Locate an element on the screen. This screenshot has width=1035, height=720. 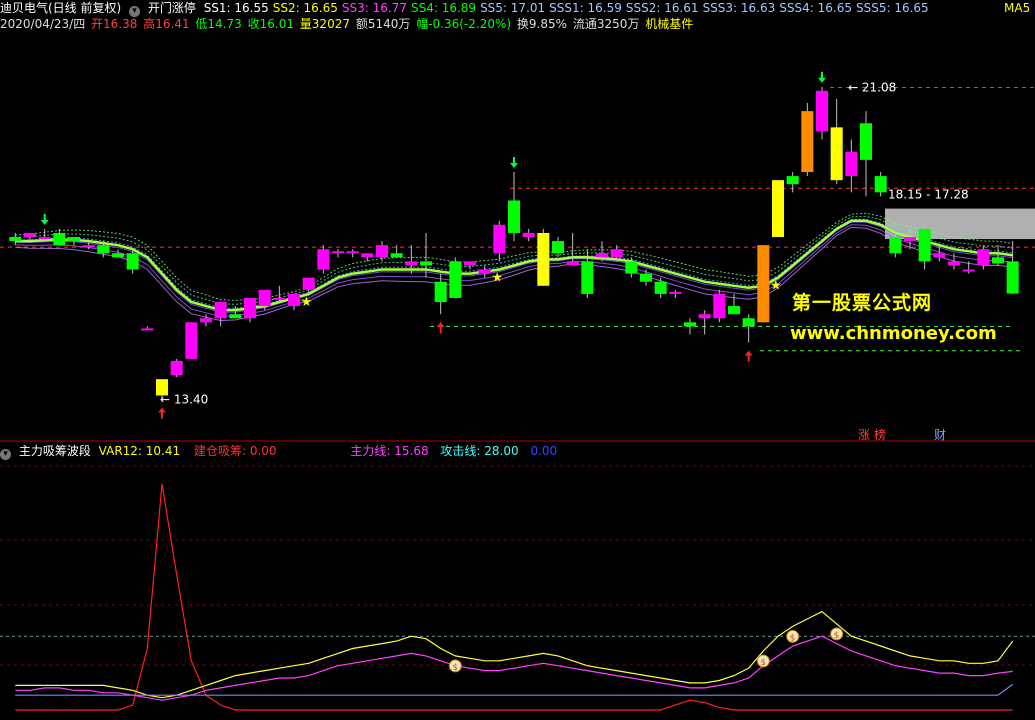
sub-indicator-title: 主力吸筹波段 is located at coordinates (55, 451).